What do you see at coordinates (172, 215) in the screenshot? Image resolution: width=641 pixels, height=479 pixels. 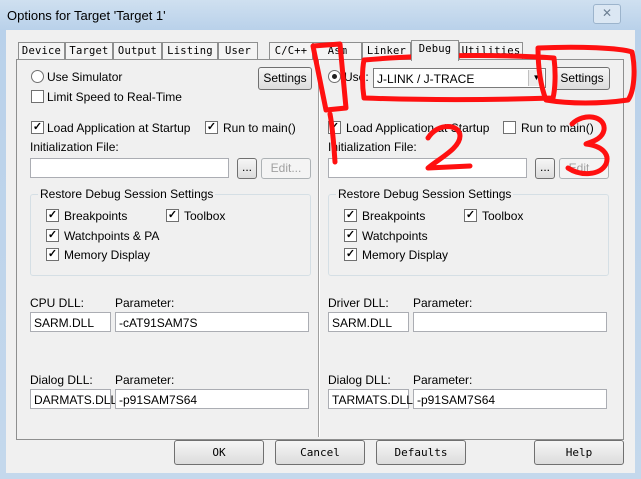 I see `left-toolbox-checkbox: ✓` at bounding box center [172, 215].